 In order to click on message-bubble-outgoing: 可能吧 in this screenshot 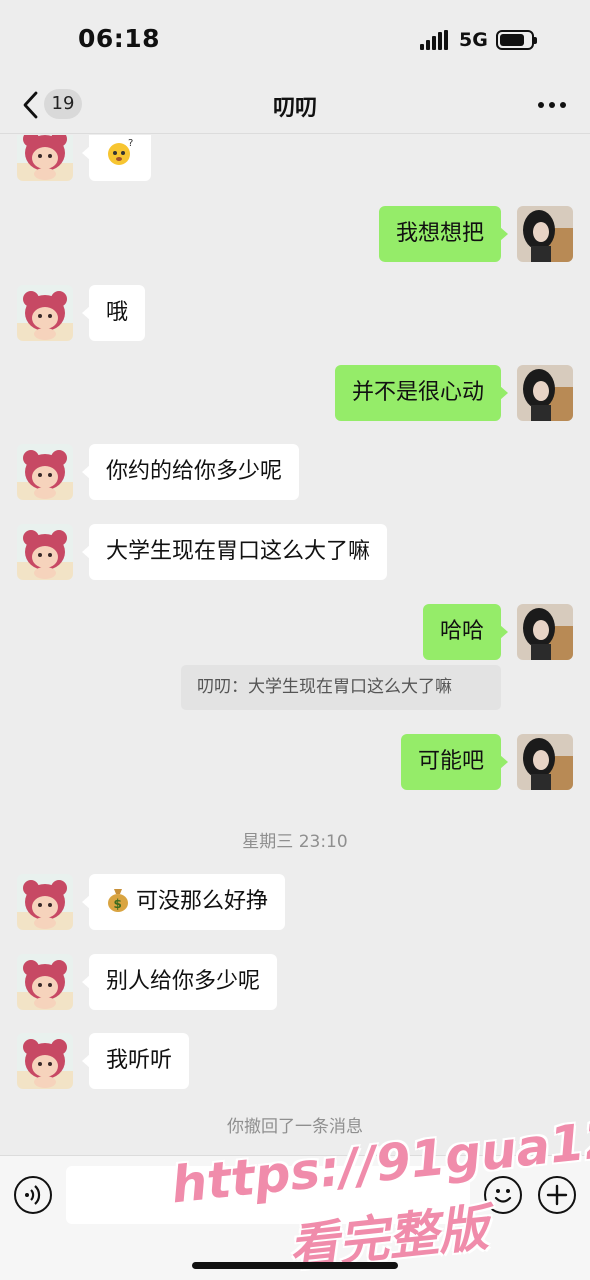, I will do `click(454, 762)`.